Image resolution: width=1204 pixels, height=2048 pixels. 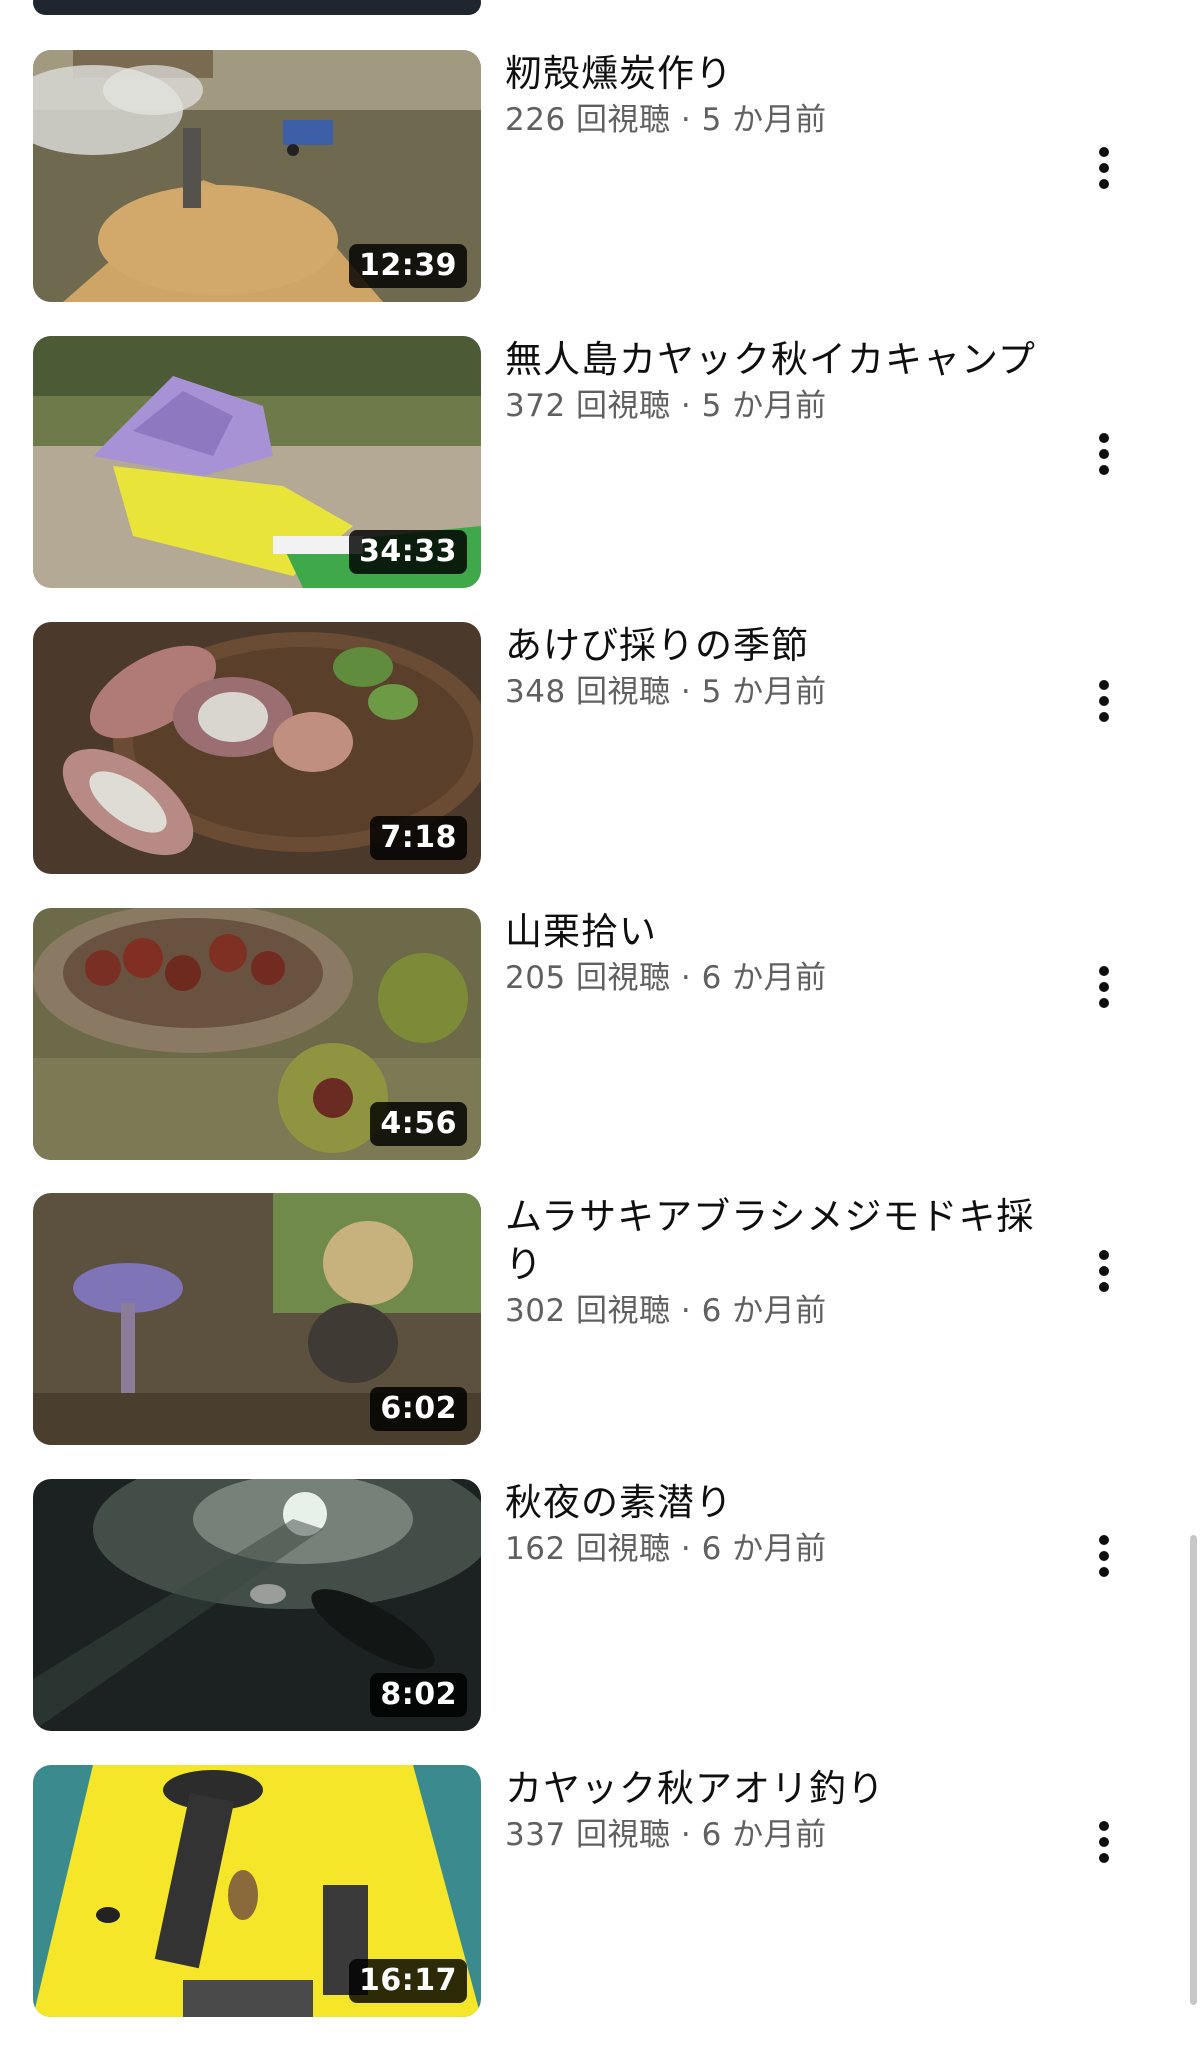 I want to click on video-thumbnail: 8:02, so click(x=257, y=1605).